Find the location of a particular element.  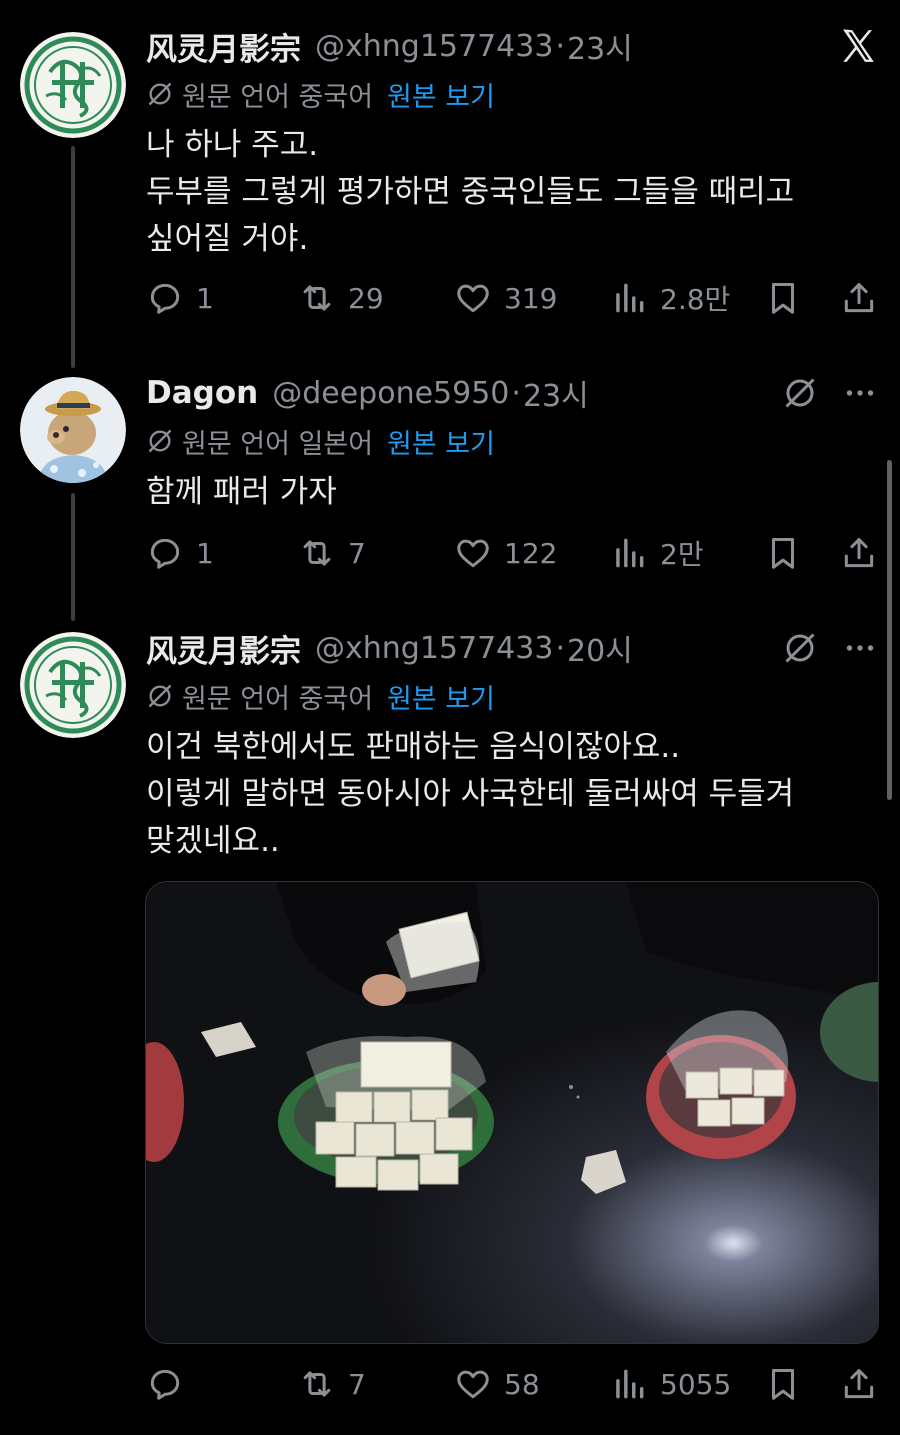

like-button: 122 is located at coordinates (505, 553).